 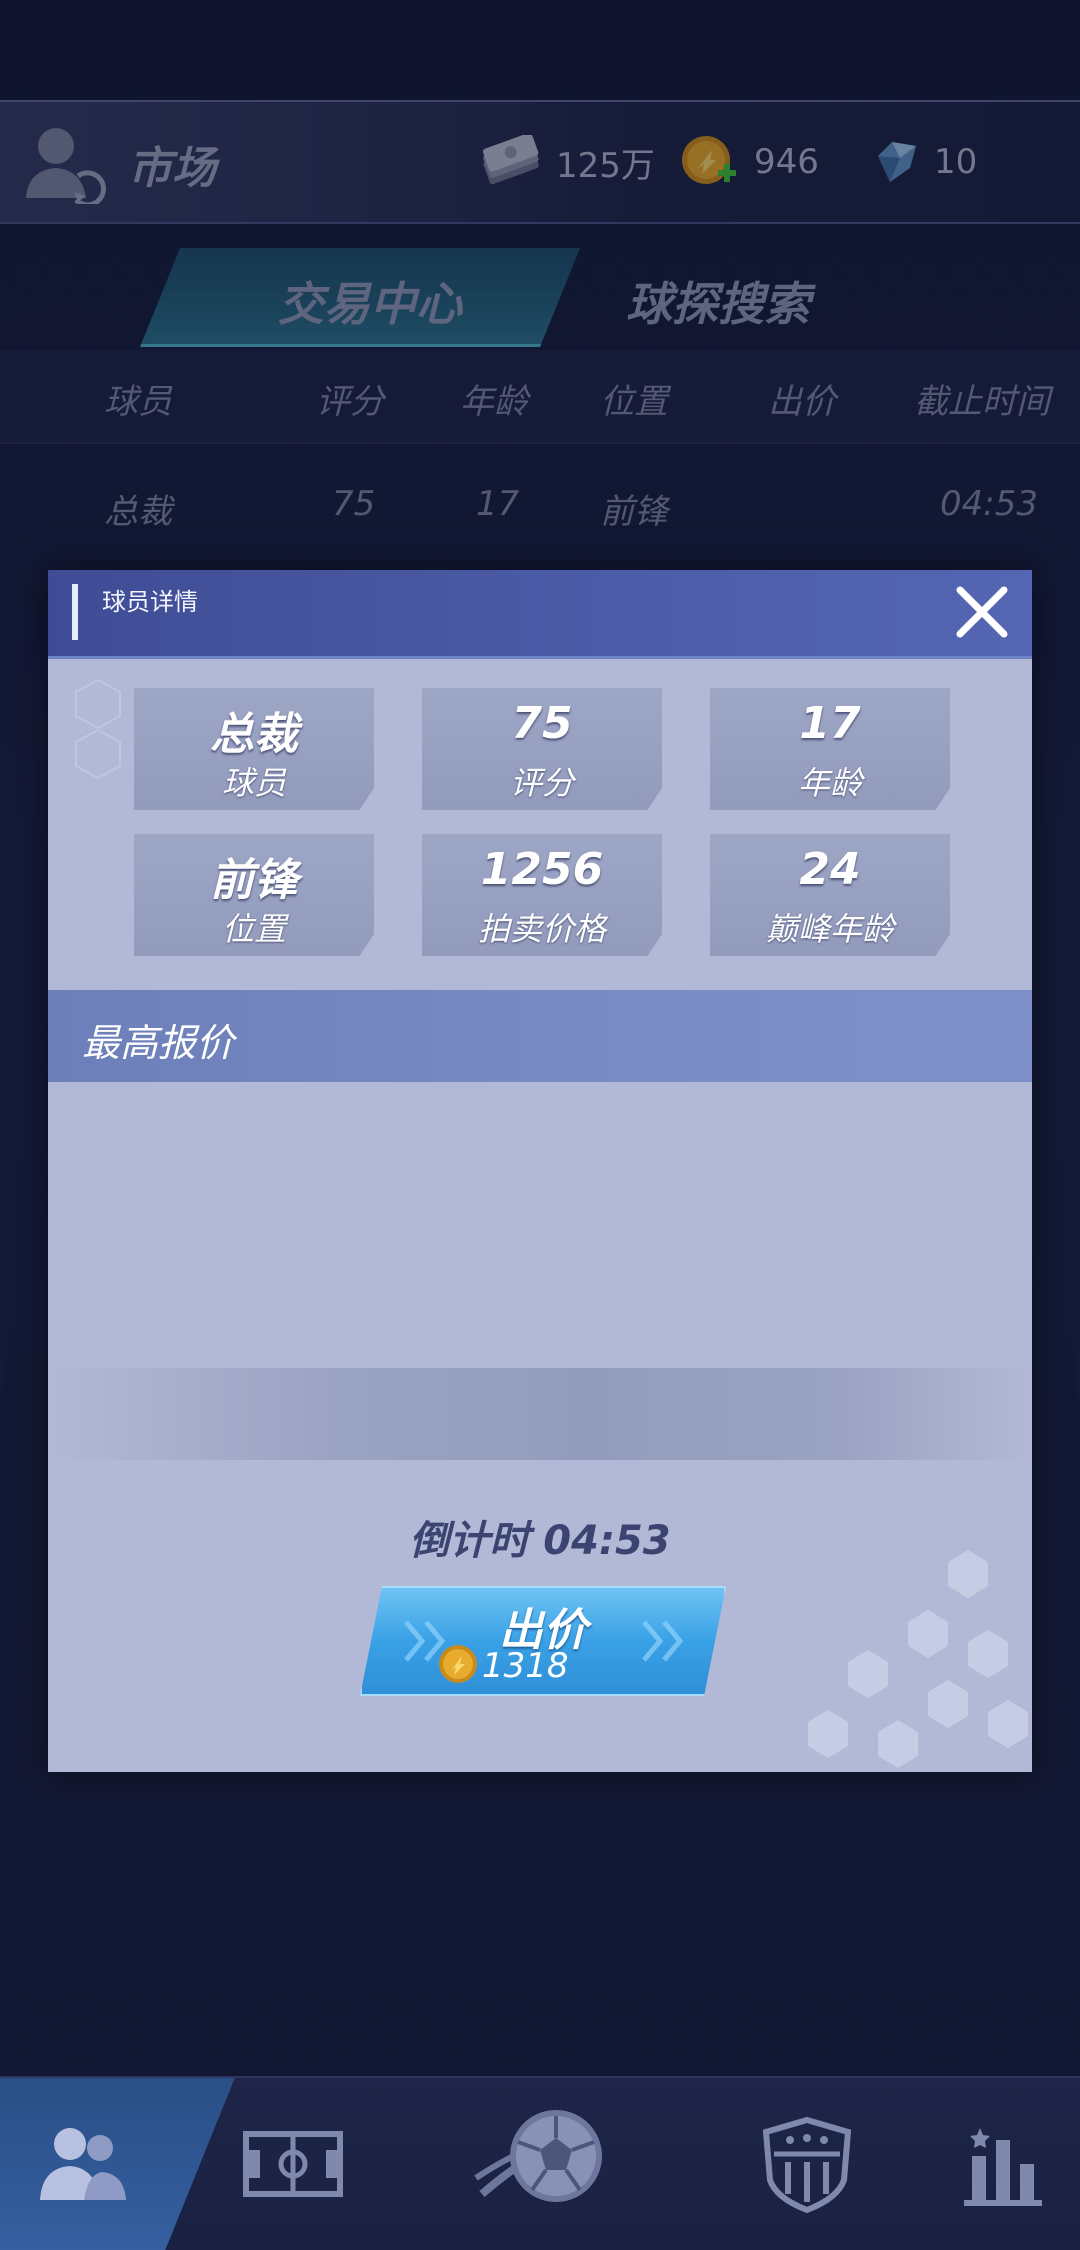 I want to click on stat-value: 75, so click(x=542, y=723).